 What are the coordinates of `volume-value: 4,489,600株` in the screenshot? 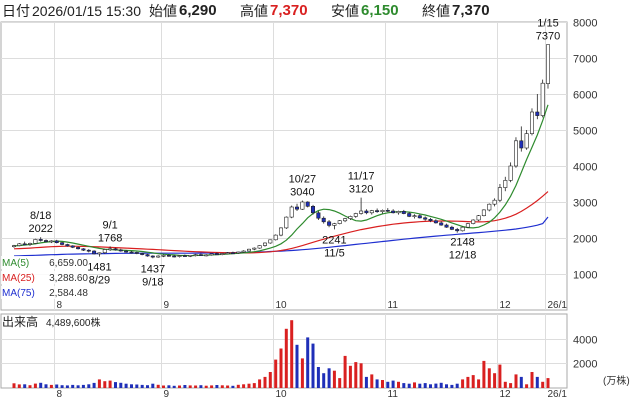 It's located at (73, 322).